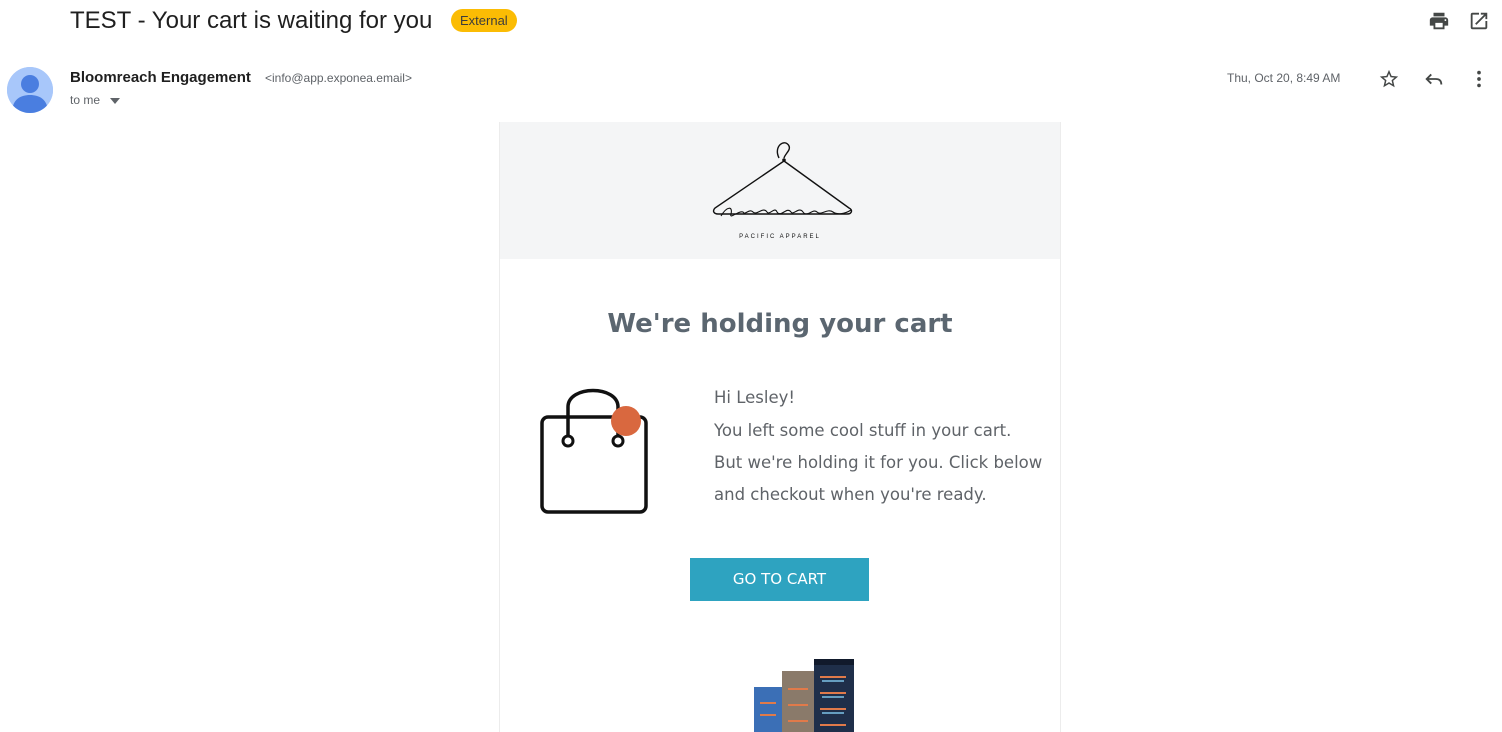 This screenshot has width=1502, height=732. I want to click on pacific-logo, so click(780, 191).